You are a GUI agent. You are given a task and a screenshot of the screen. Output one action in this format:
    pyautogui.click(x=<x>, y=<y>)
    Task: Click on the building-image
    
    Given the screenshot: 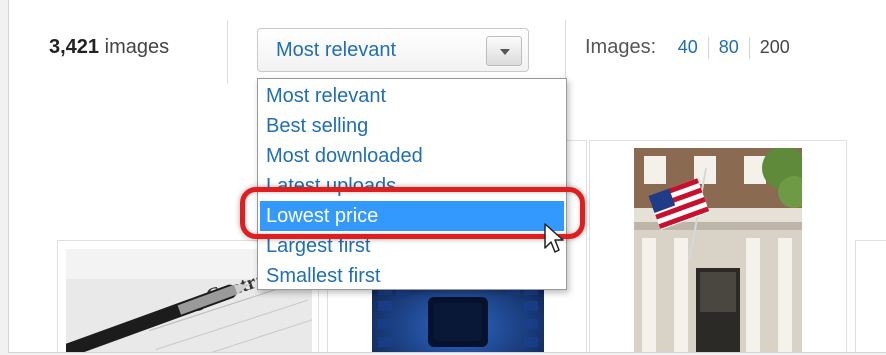 What is the action you would take?
    pyautogui.click(x=718, y=250)
    